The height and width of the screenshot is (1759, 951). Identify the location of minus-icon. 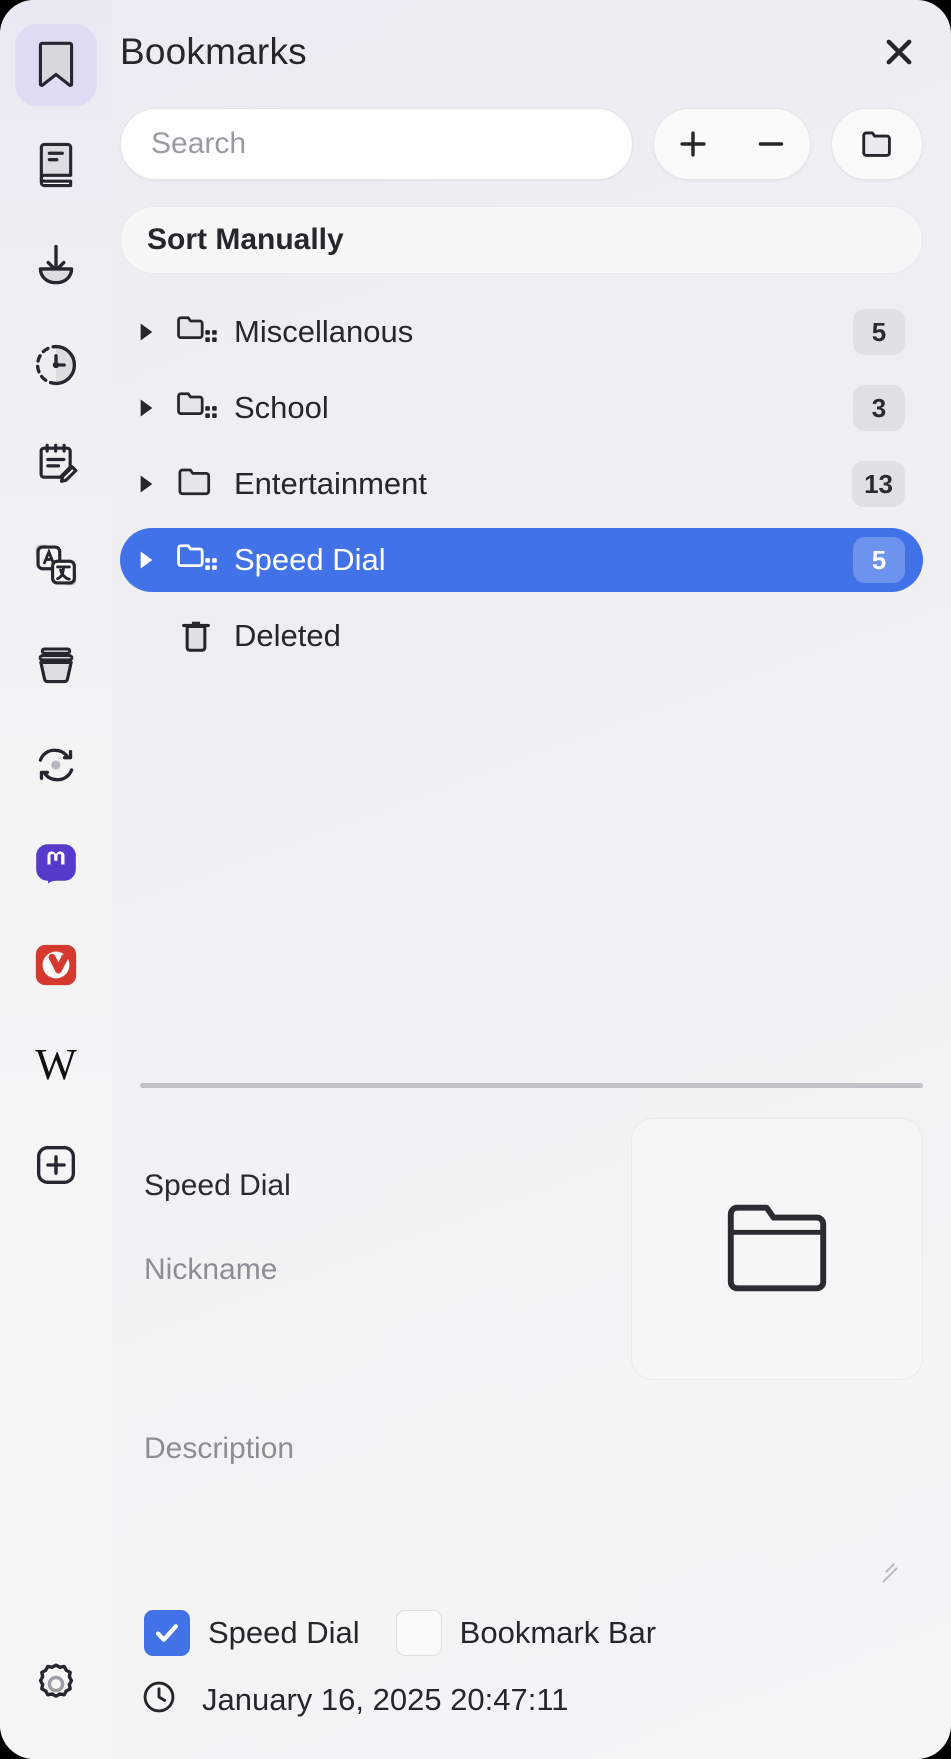
(771, 144).